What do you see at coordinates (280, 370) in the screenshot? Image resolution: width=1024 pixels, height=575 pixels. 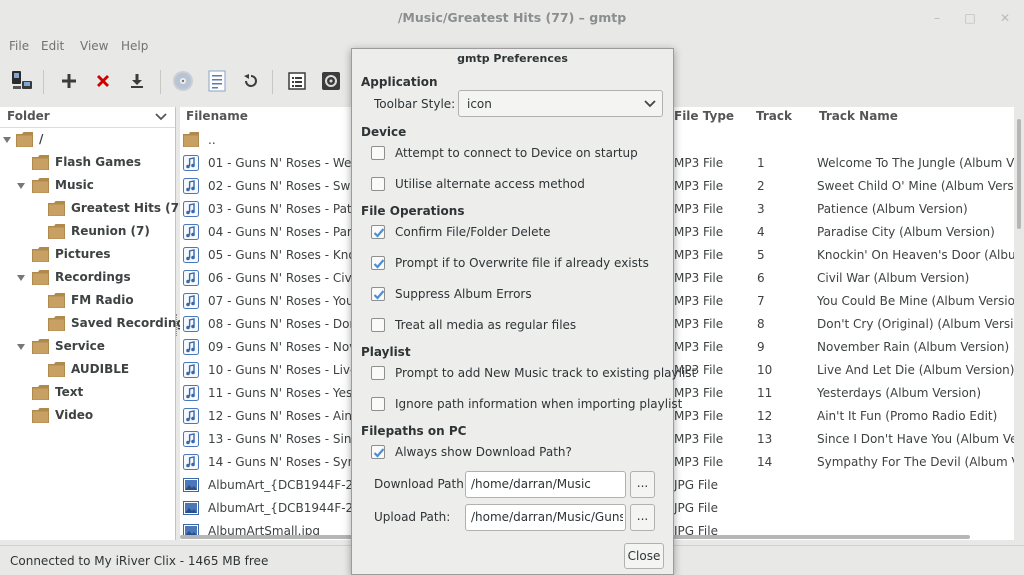 I see `file-name: 10 - Guns N' Roses - Live And` at bounding box center [280, 370].